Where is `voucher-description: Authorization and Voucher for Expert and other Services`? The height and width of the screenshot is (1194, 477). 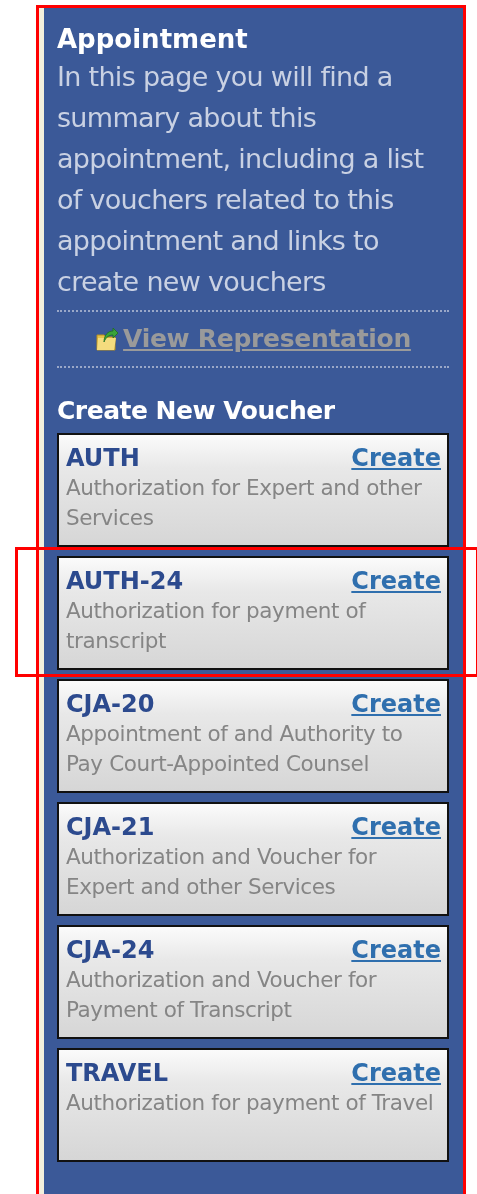
voucher-description: Authorization and Voucher for Expert and other Services is located at coordinates (222, 872).